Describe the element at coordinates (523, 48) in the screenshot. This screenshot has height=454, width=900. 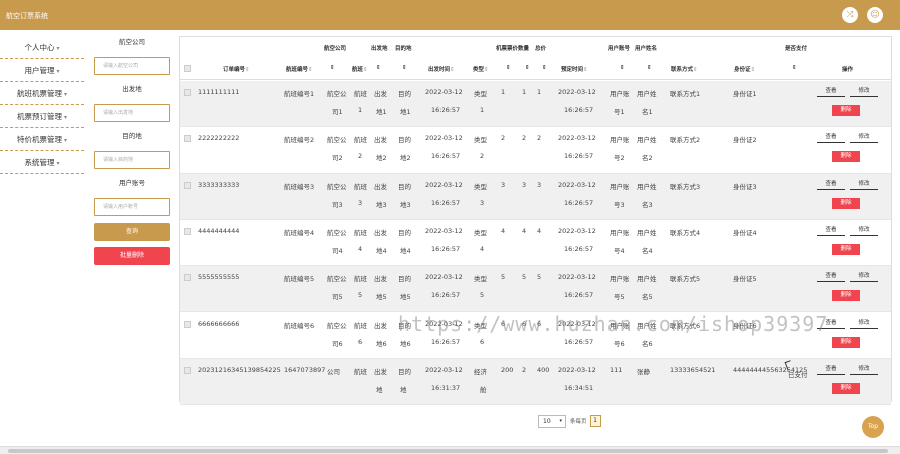
I see `header-quantity: 数量` at that location.